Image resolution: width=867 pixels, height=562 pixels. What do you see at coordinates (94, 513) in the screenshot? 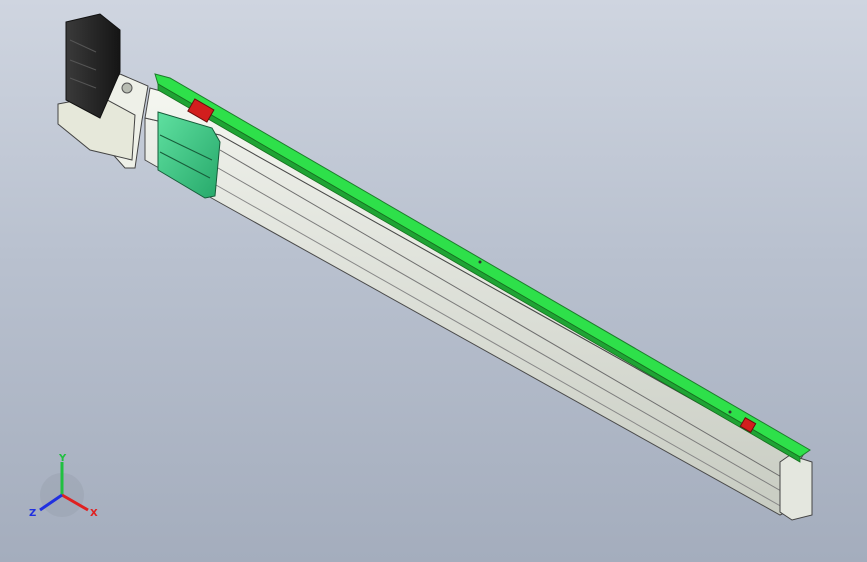
I see `x-axis-label: X` at bounding box center [94, 513].